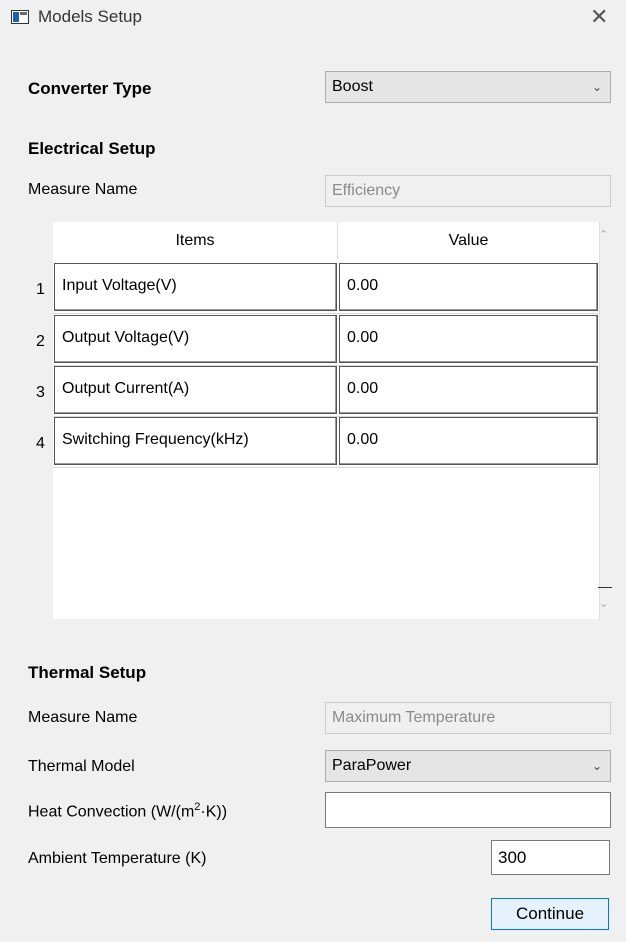  What do you see at coordinates (468, 718) in the screenshot?
I see `thermal-measure-field: Maximum Temperature` at bounding box center [468, 718].